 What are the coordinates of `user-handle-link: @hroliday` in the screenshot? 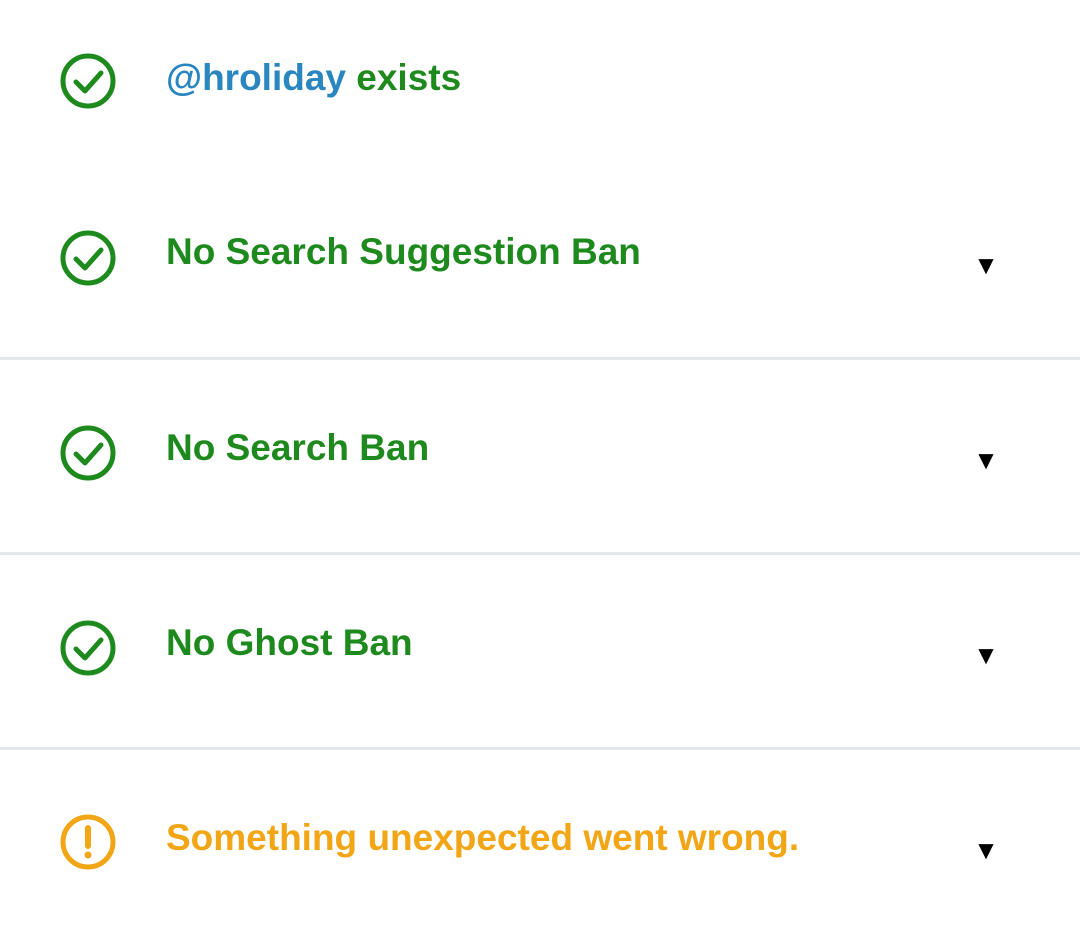 It's located at (256, 77).